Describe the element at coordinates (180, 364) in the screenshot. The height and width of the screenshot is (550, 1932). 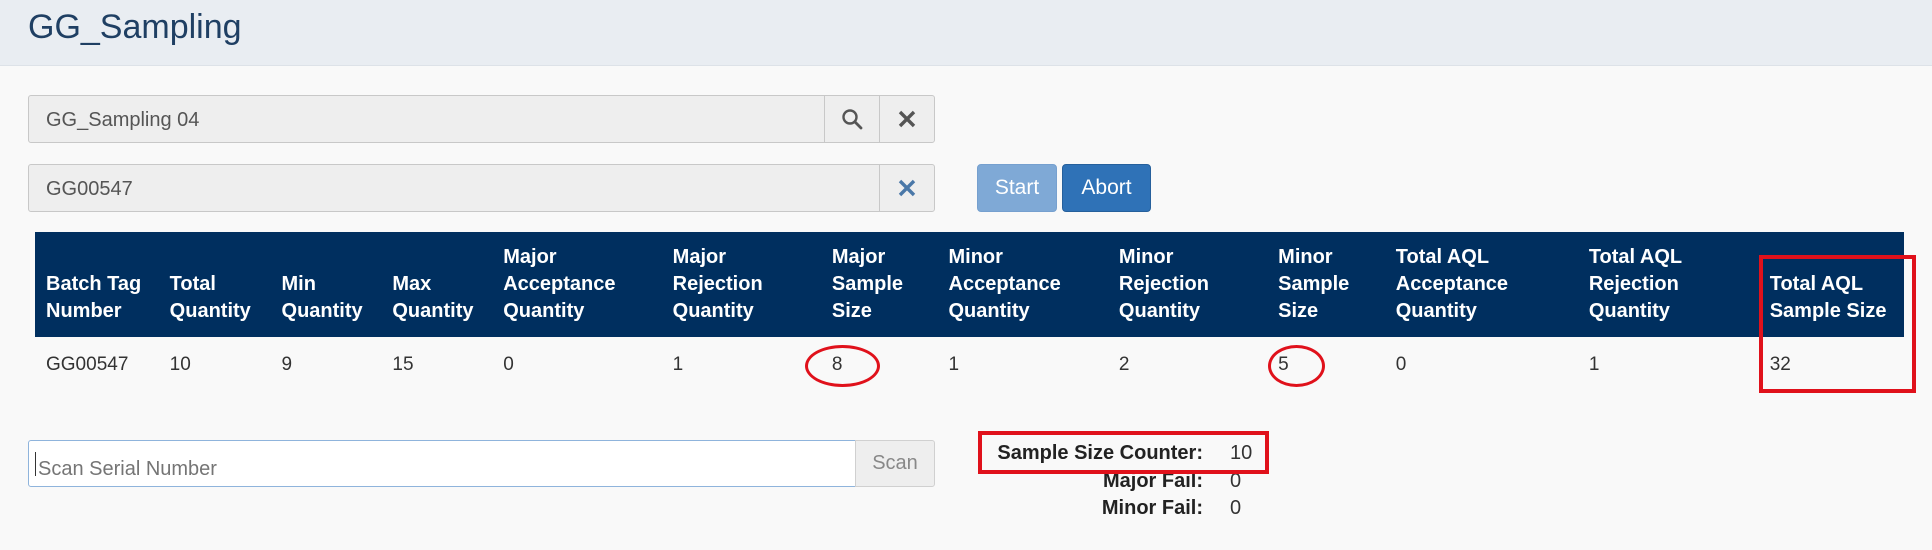
I see `table-cell: 10` at that location.